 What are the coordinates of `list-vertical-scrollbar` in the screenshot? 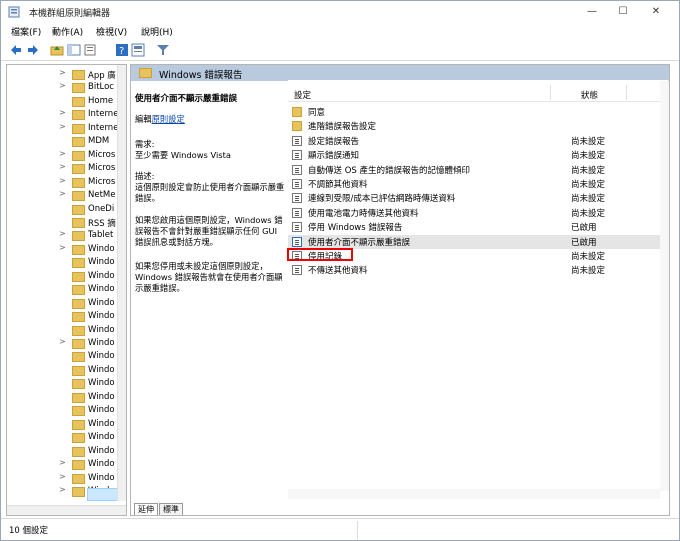 It's located at (664, 286).